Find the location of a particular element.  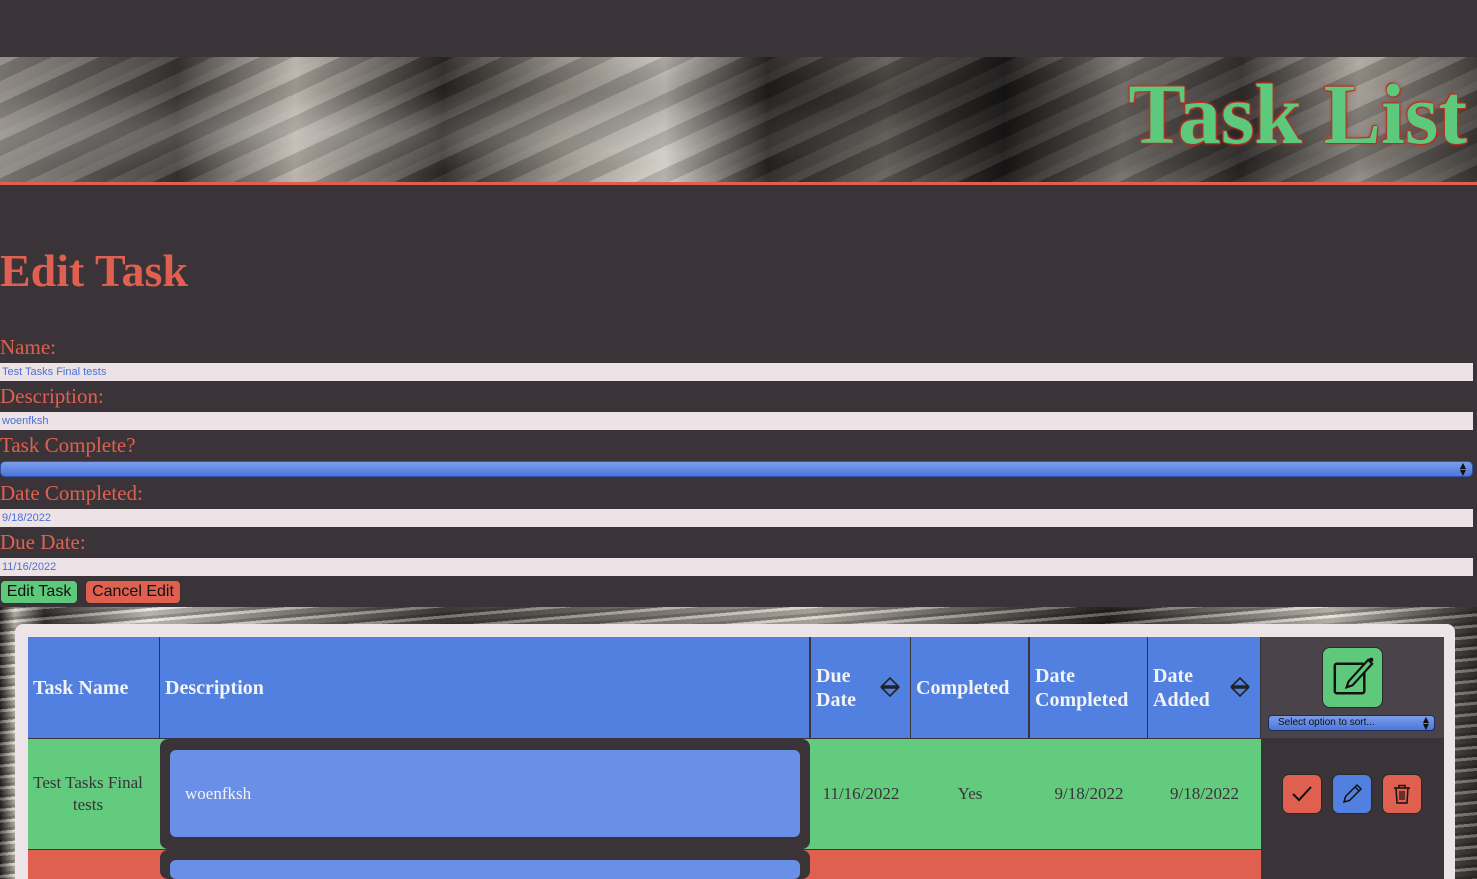

edit-square-icon is located at coordinates (1353, 676).